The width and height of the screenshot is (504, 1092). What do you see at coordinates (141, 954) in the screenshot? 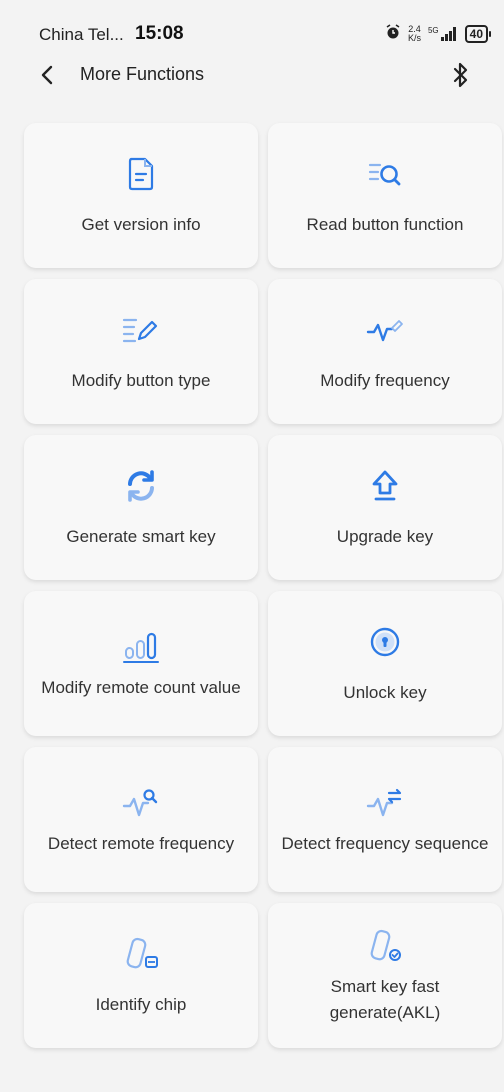
I see `chip-icon` at bounding box center [141, 954].